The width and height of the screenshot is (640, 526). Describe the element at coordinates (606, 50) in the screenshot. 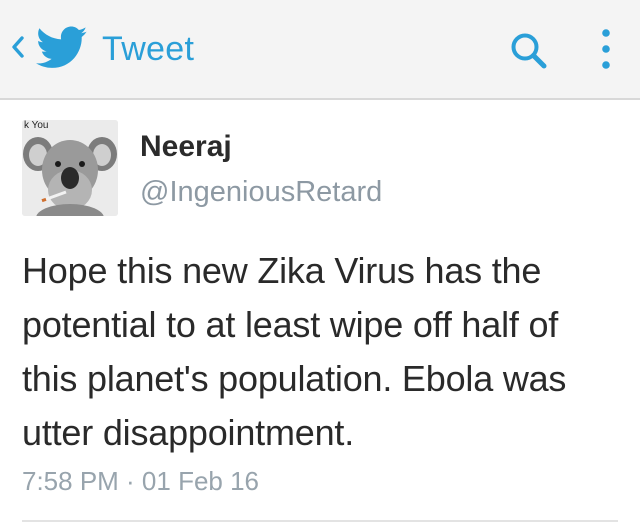

I see `more-vertical-icon` at that location.